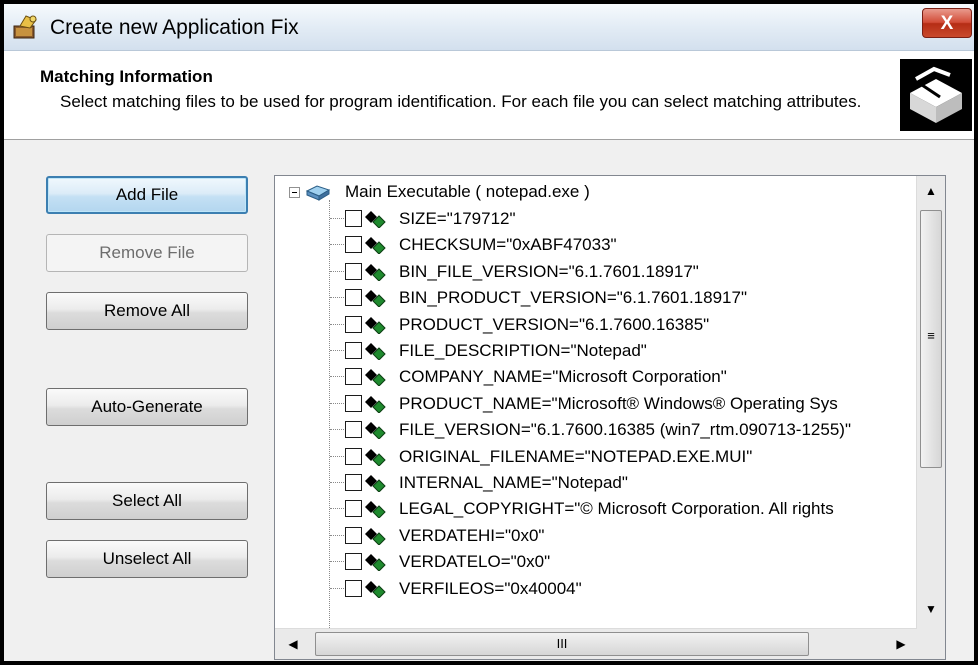  I want to click on compatibility-box-icon, so click(936, 95).